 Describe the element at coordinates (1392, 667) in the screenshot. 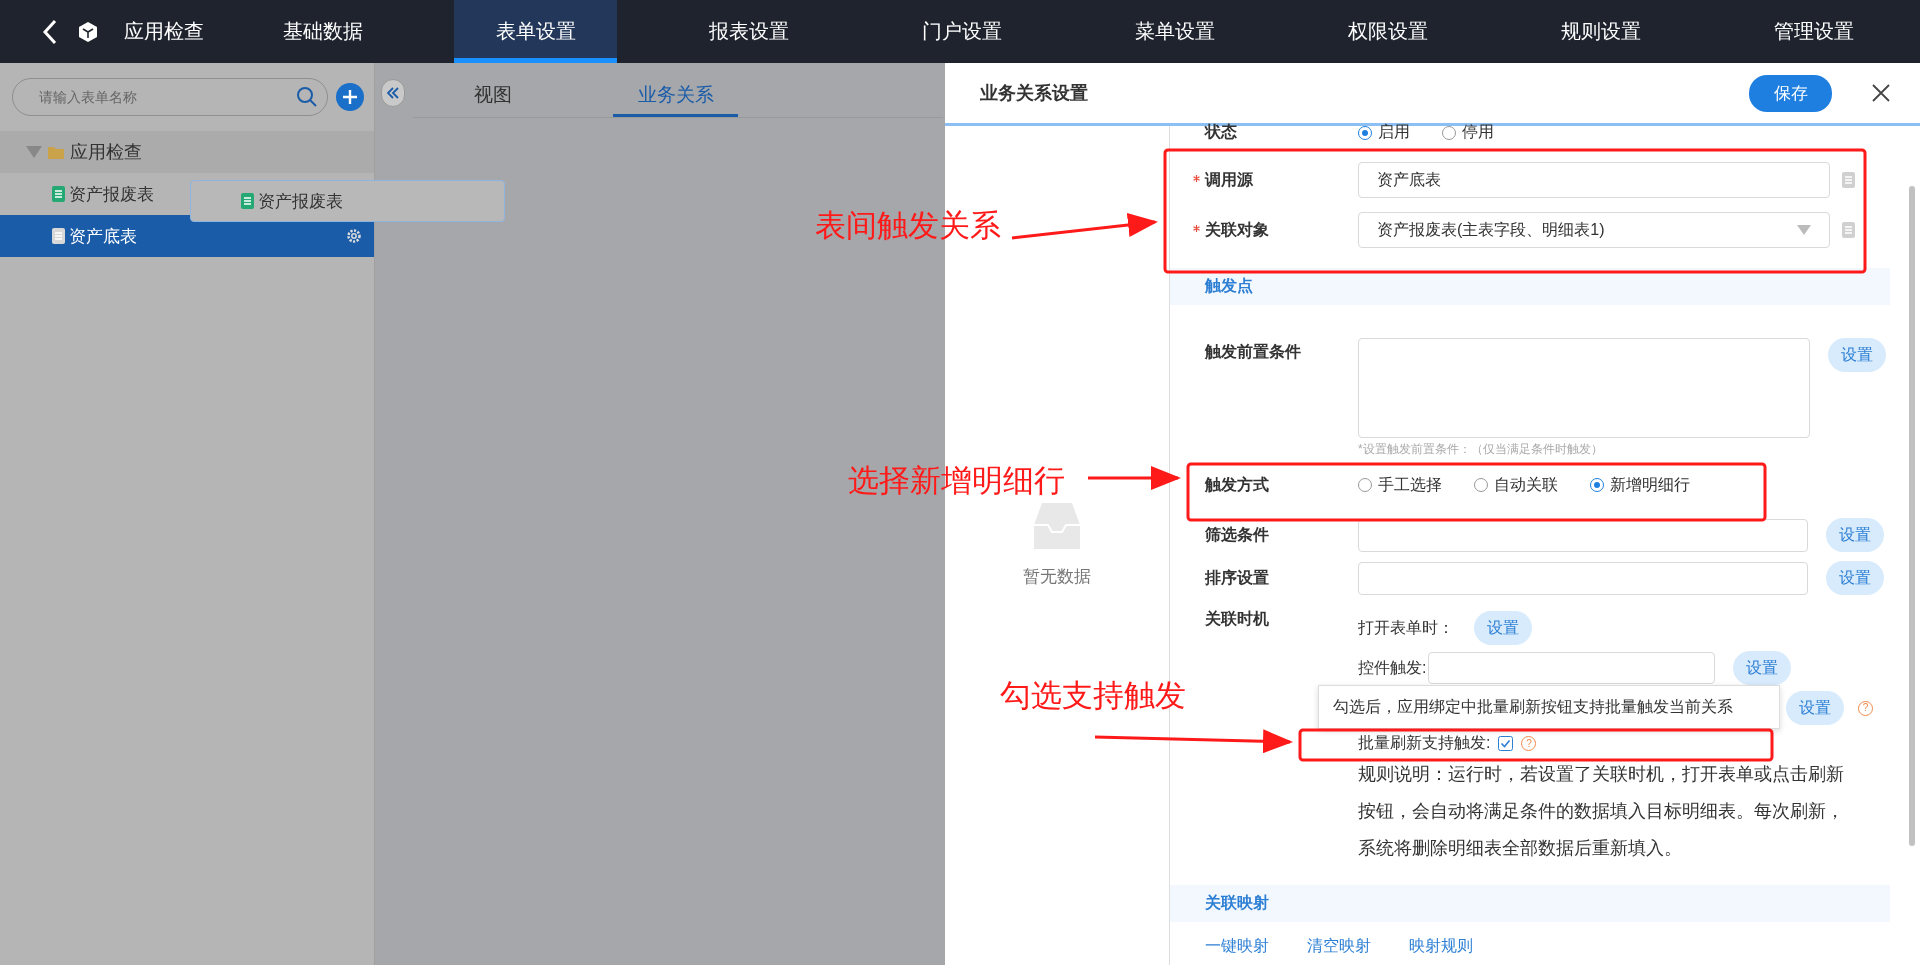

I see `field-label: 控件触发:` at that location.